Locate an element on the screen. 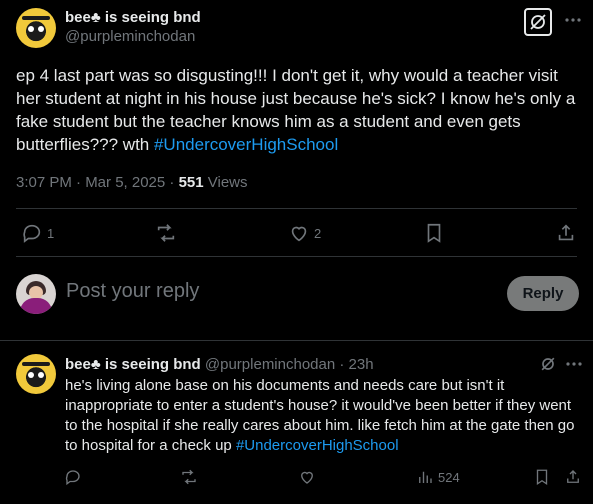 This screenshot has height=504, width=593. reply-reply-button is located at coordinates (73, 477).